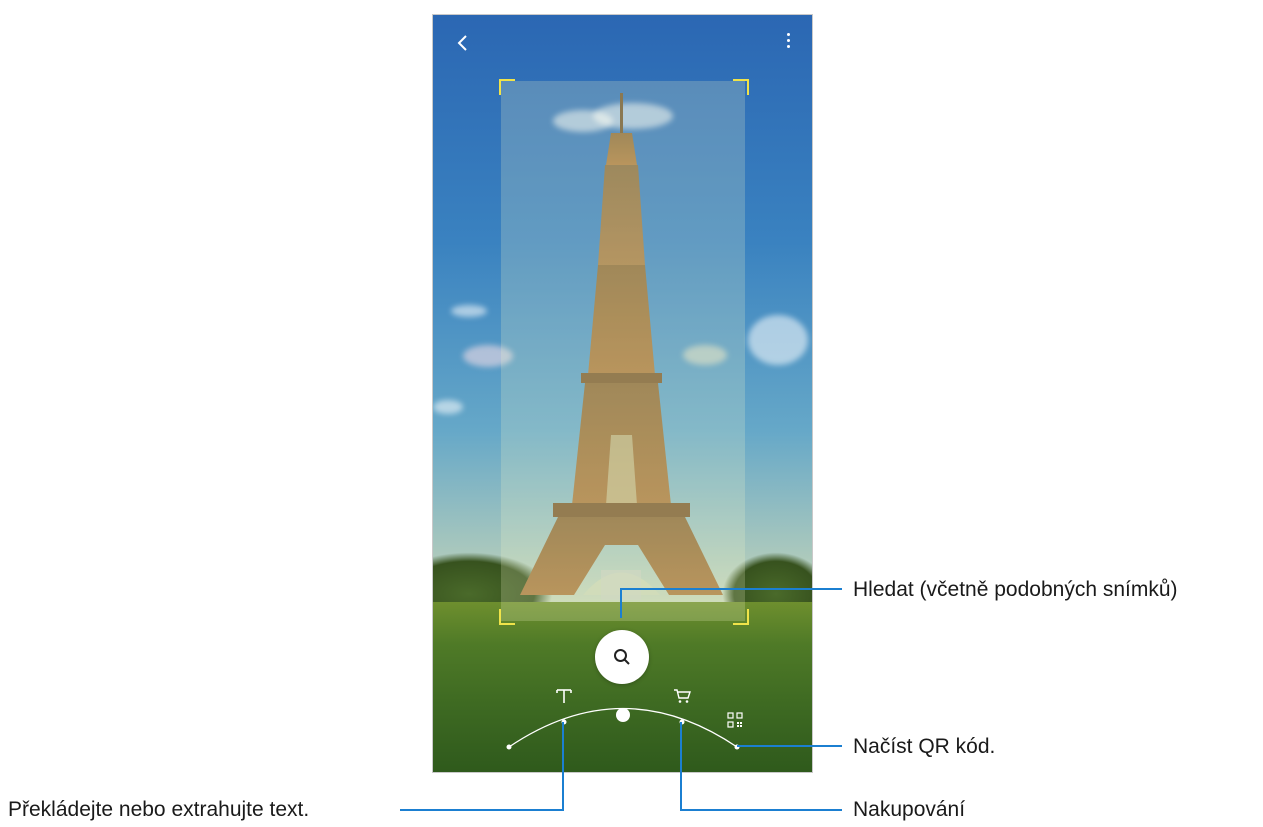 The height and width of the screenshot is (827, 1263). Describe the element at coordinates (623, 715) in the screenshot. I see `dial-selected-point` at that location.